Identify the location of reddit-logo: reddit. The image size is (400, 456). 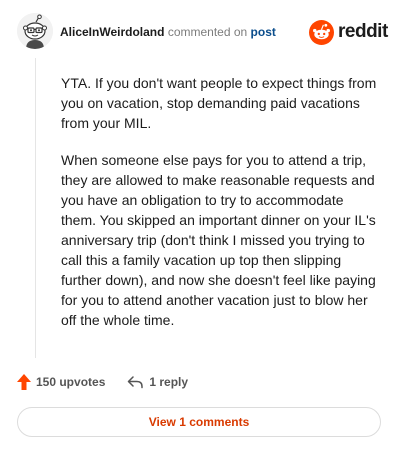
(348, 32).